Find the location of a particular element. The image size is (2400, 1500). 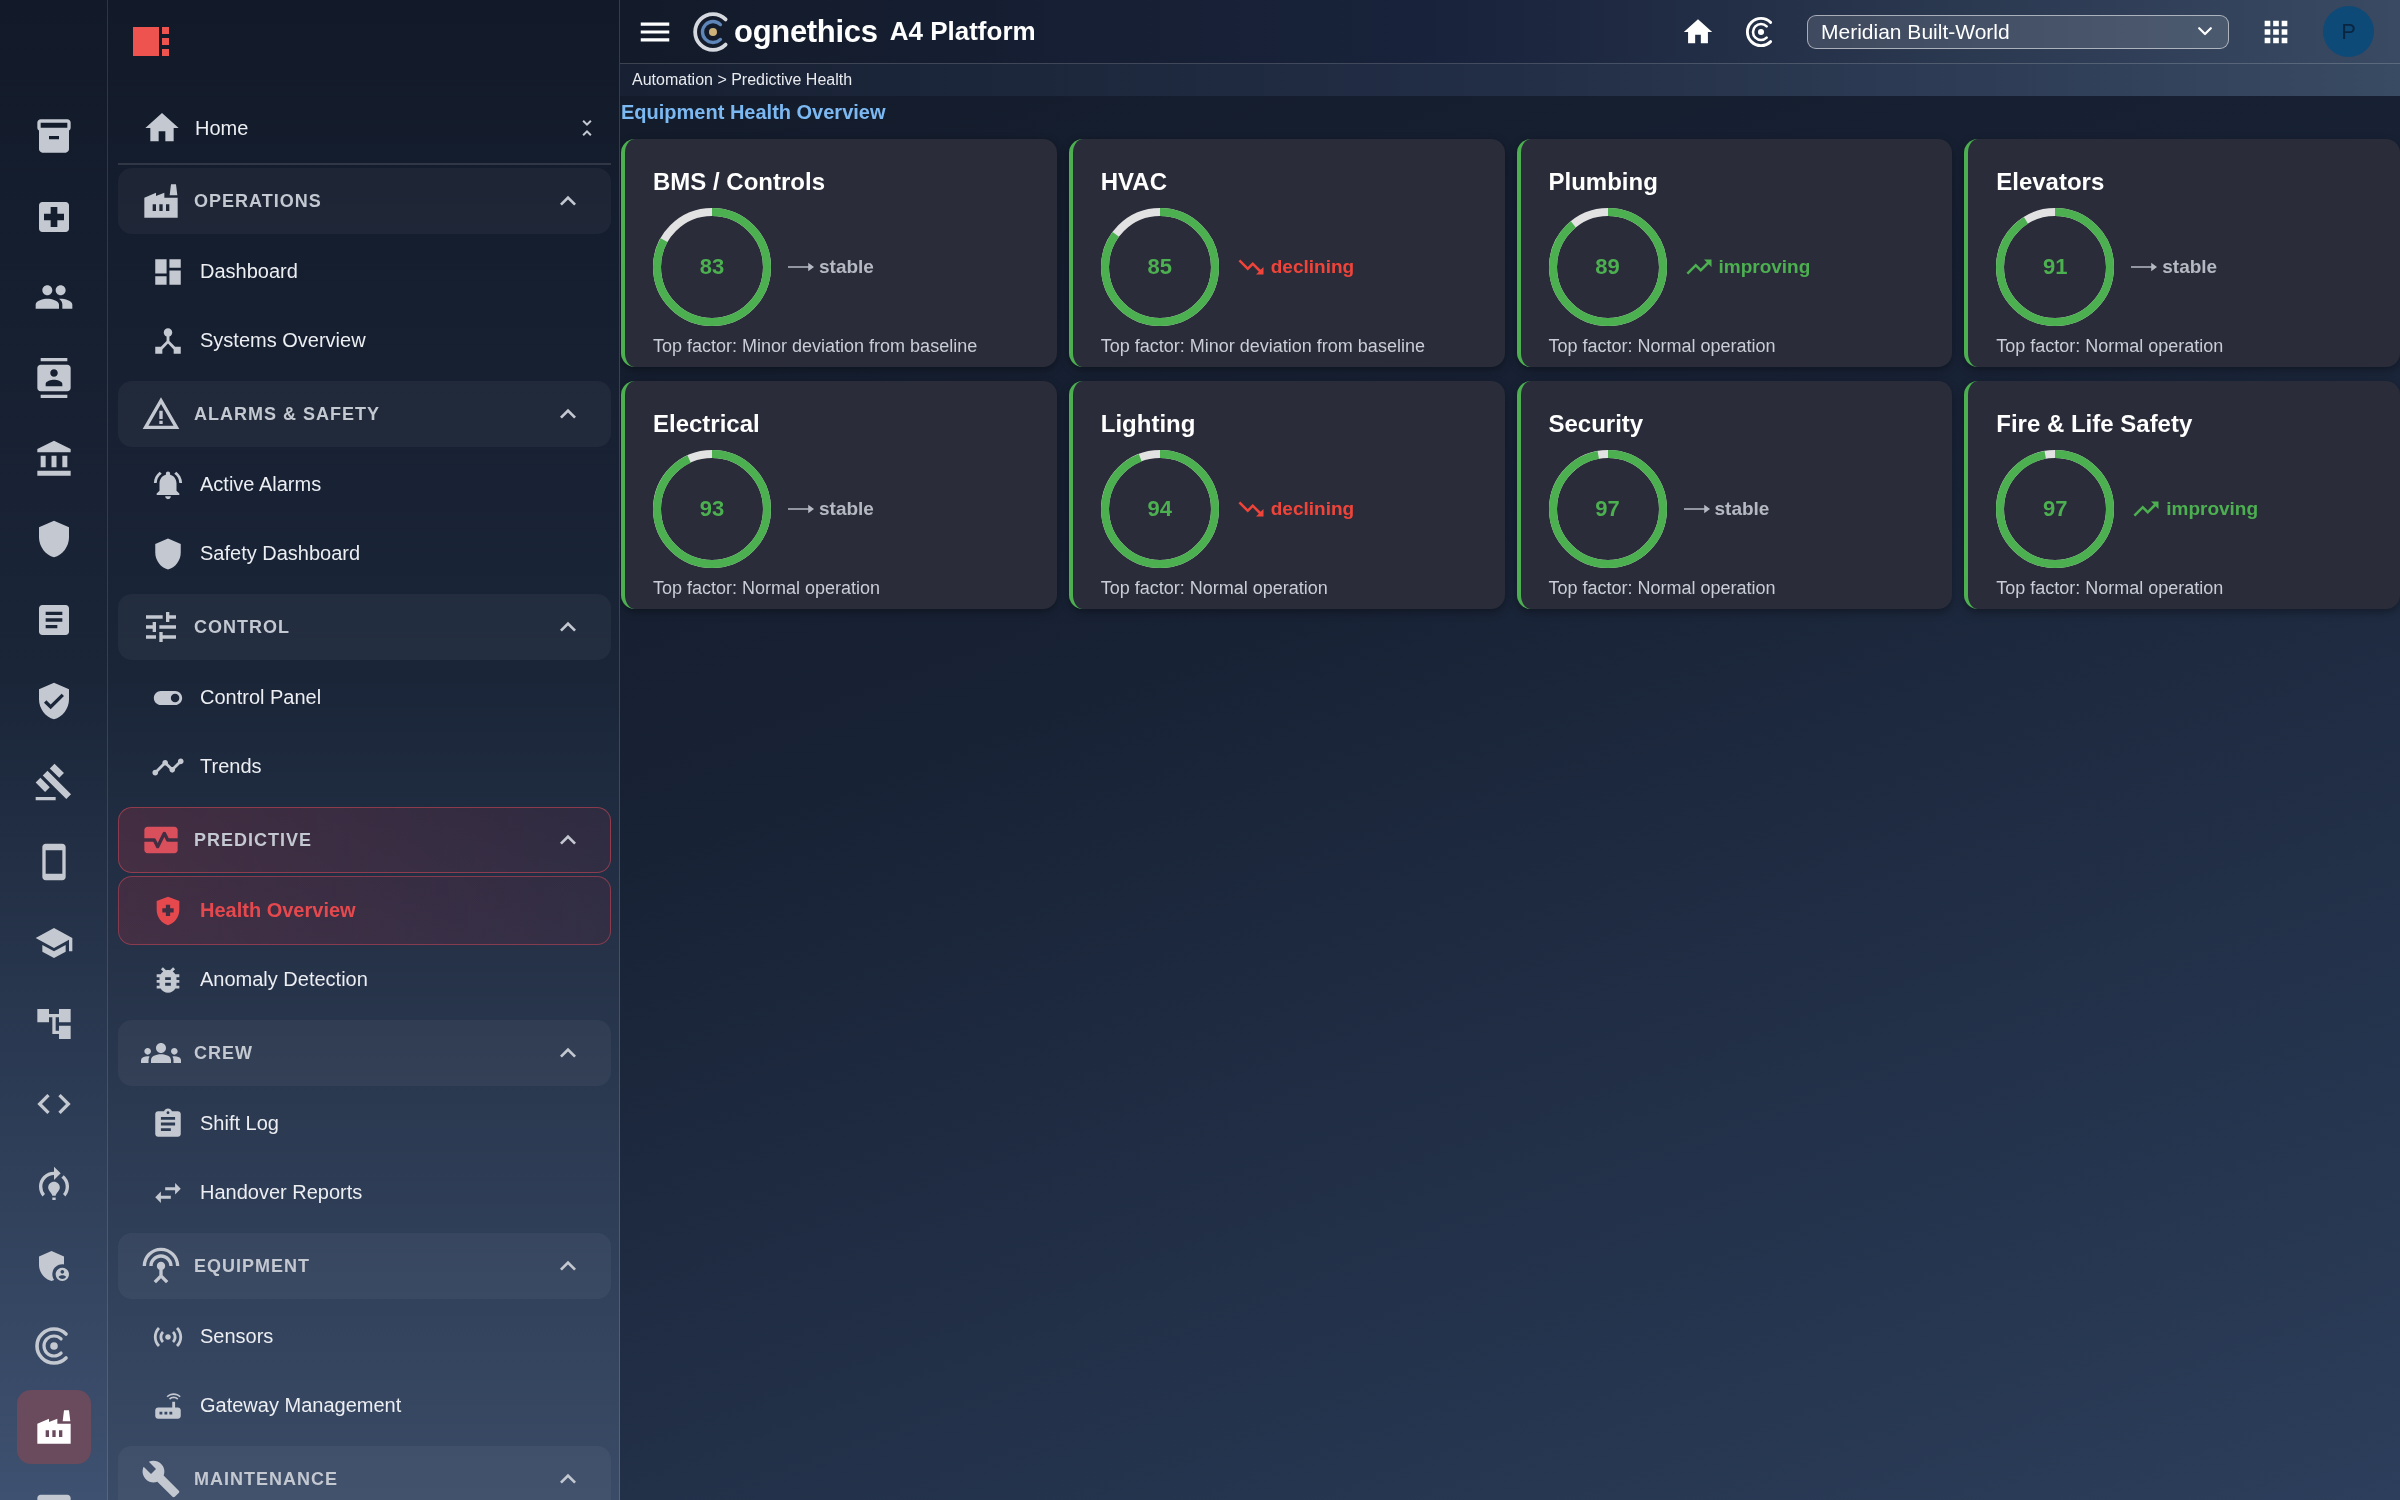

section-header: ALARMS & SAFETY is located at coordinates (364, 414).